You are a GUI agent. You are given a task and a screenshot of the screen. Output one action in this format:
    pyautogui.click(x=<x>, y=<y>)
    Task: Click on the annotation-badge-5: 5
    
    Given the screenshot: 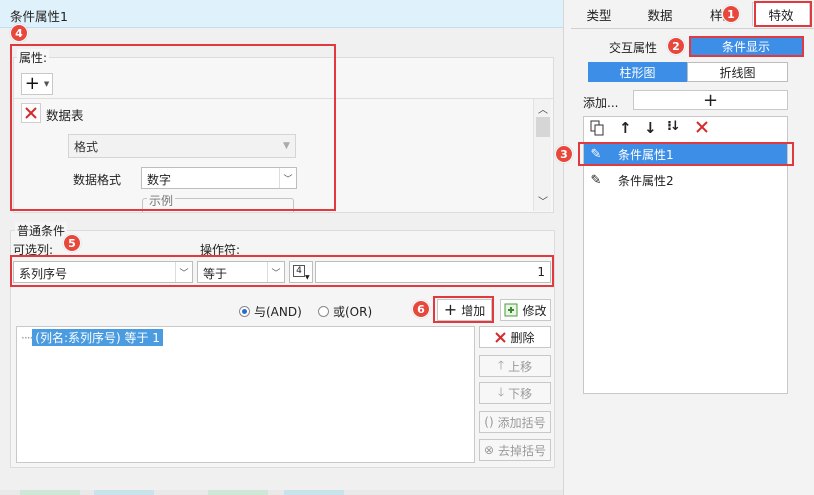 What is the action you would take?
    pyautogui.click(x=72, y=243)
    